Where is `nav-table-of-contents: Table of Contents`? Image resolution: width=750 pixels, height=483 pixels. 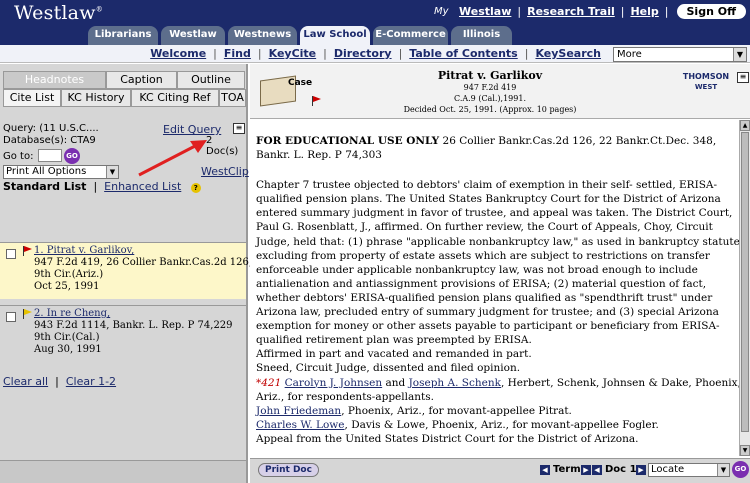 nav-table-of-contents: Table of Contents is located at coordinates (463, 53).